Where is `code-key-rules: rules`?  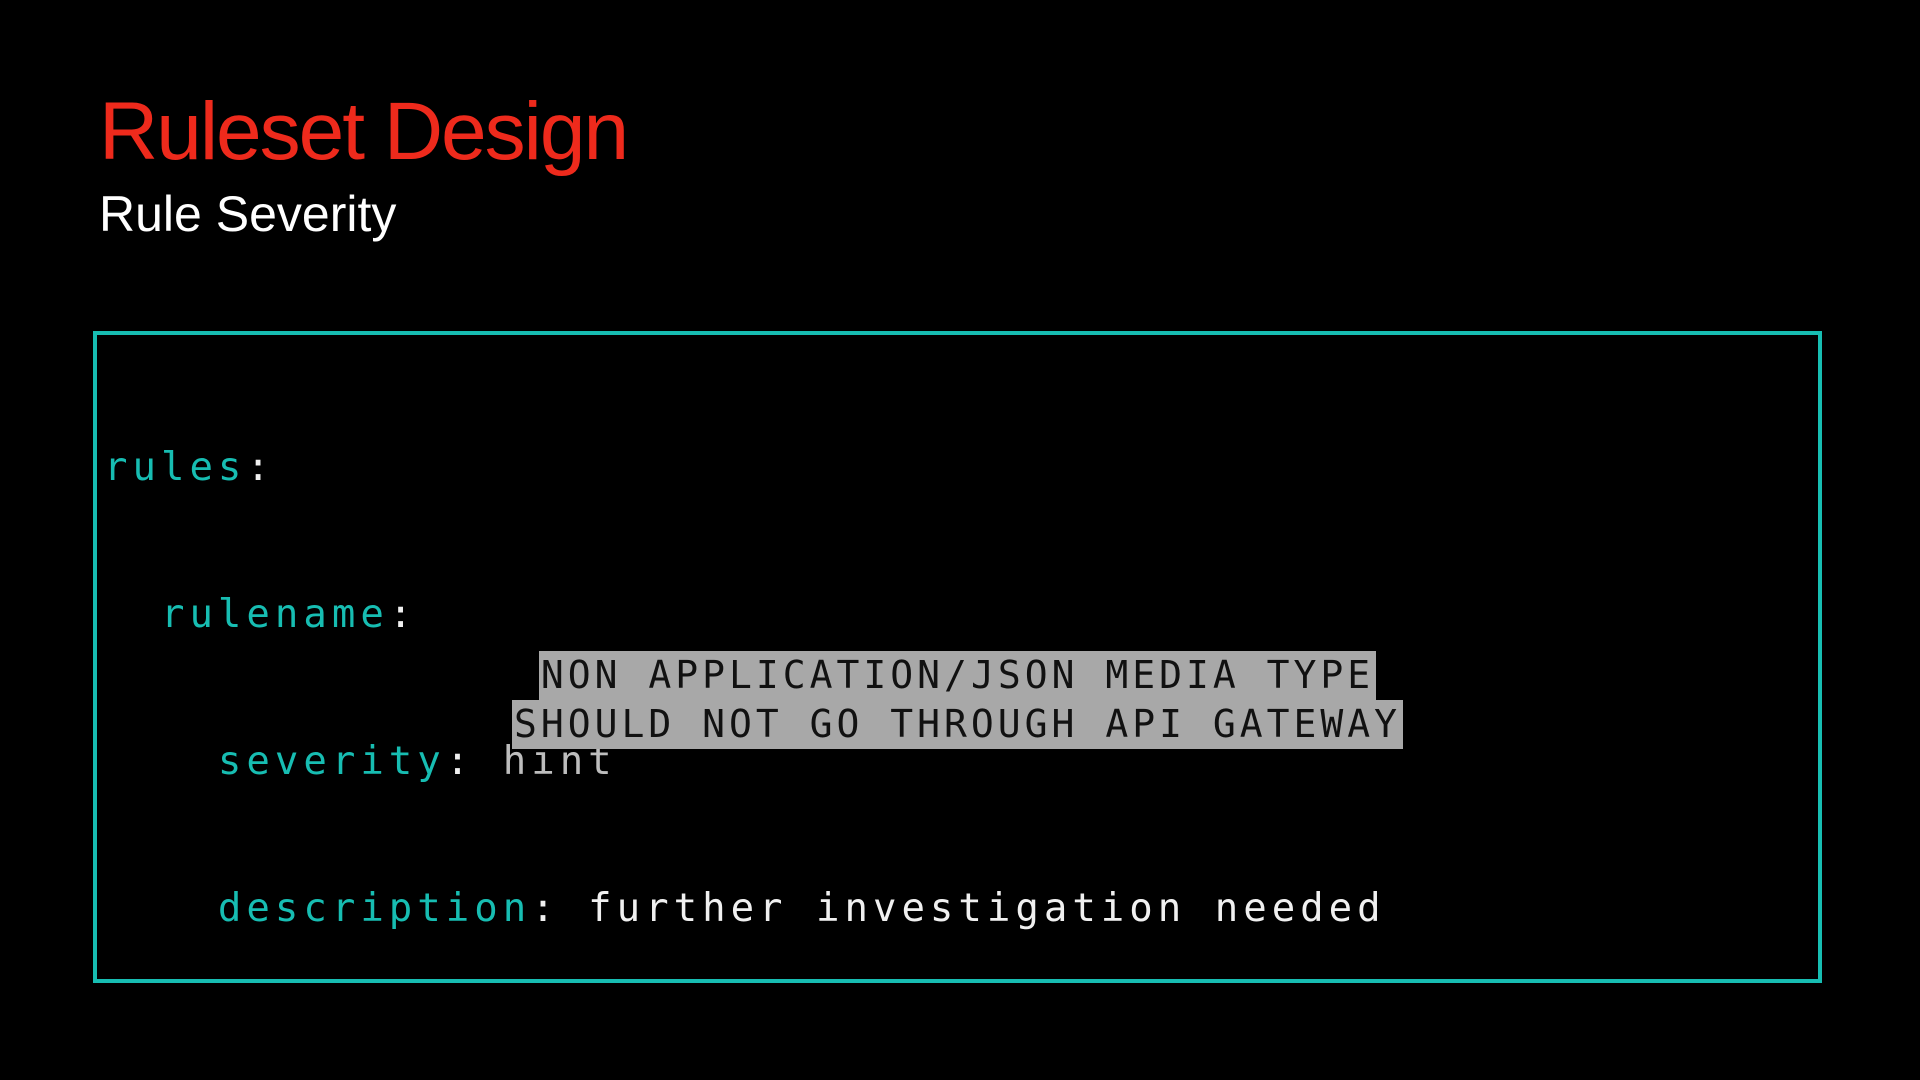
code-key-rules: rules is located at coordinates (175, 467).